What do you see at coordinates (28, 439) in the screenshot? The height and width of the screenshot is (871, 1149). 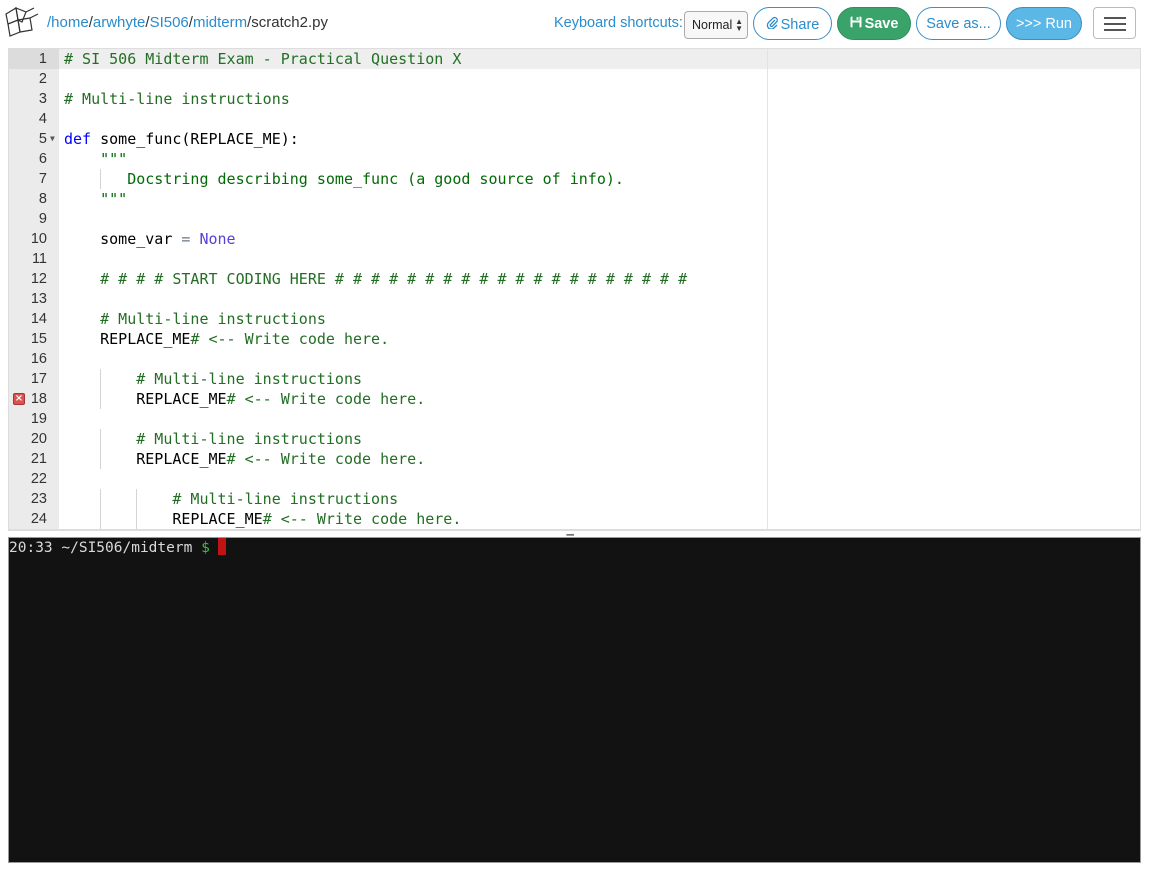 I see `line-number: 20` at bounding box center [28, 439].